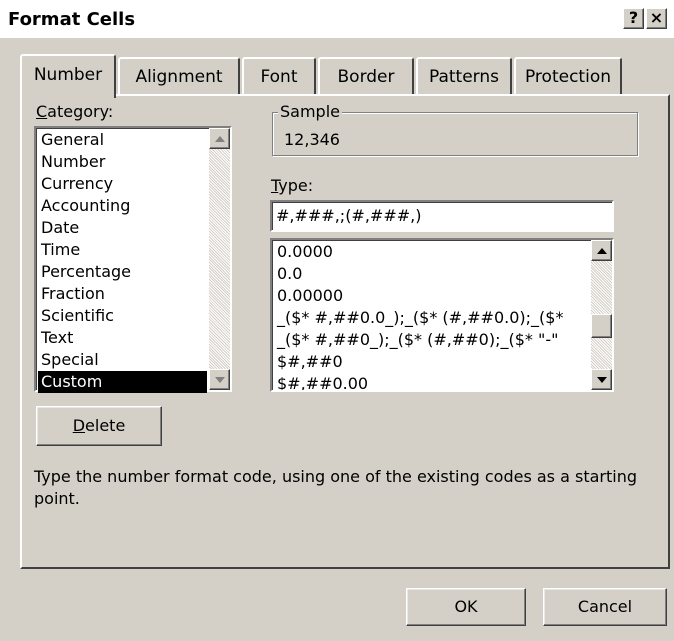 Image resolution: width=674 pixels, height=641 pixels. I want to click on type-scroll-thumb, so click(601, 326).